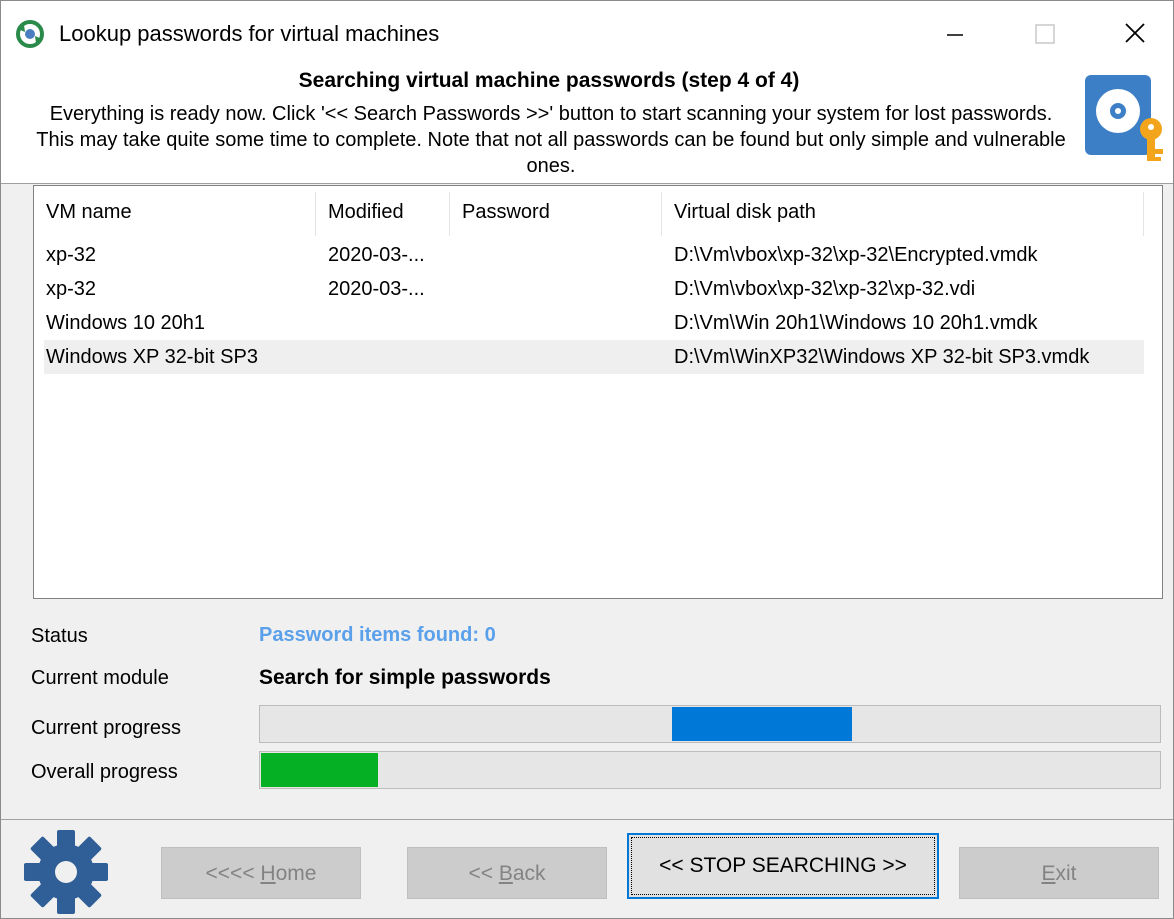 This screenshot has width=1174, height=919. Describe the element at coordinates (506, 212) in the screenshot. I see `column-label: Password` at that location.